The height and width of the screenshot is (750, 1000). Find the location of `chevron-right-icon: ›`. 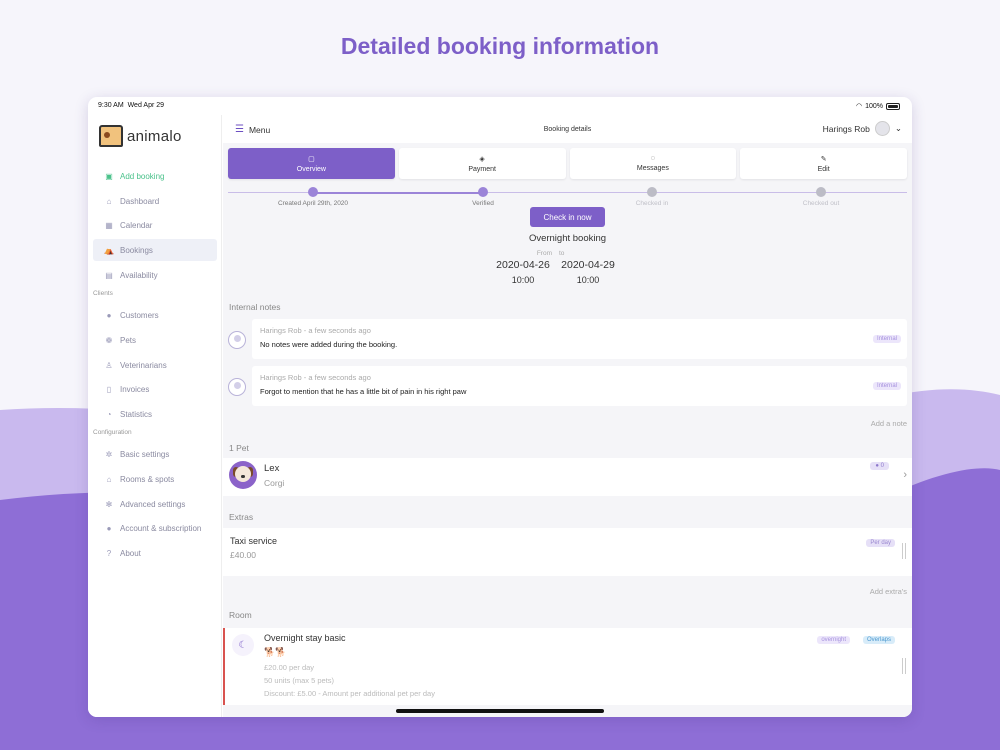

chevron-right-icon: › is located at coordinates (905, 475).